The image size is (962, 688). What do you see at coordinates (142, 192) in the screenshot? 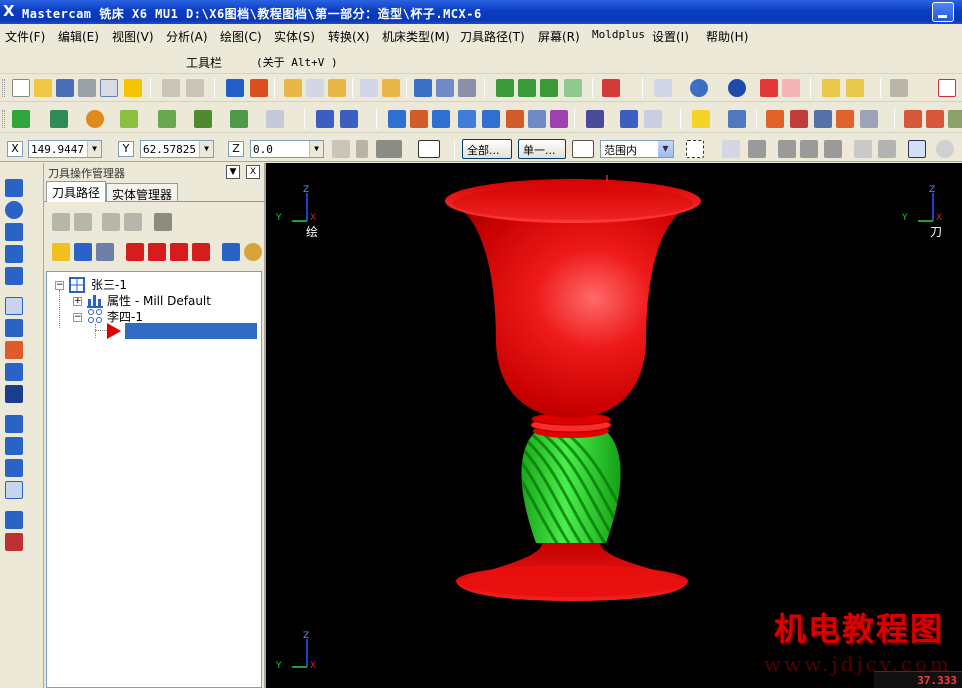
I see `tab-solids-manager: 实体管理器` at bounding box center [142, 192].